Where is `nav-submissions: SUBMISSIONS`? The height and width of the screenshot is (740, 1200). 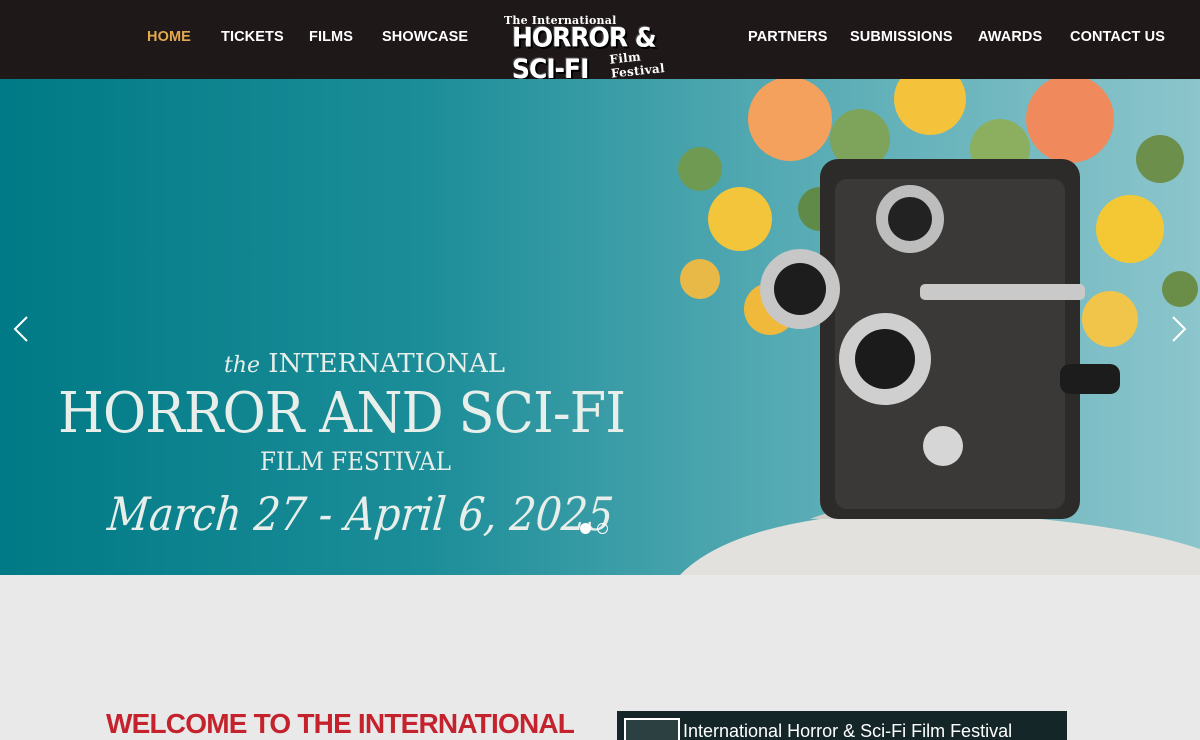
nav-submissions: SUBMISSIONS is located at coordinates (901, 37).